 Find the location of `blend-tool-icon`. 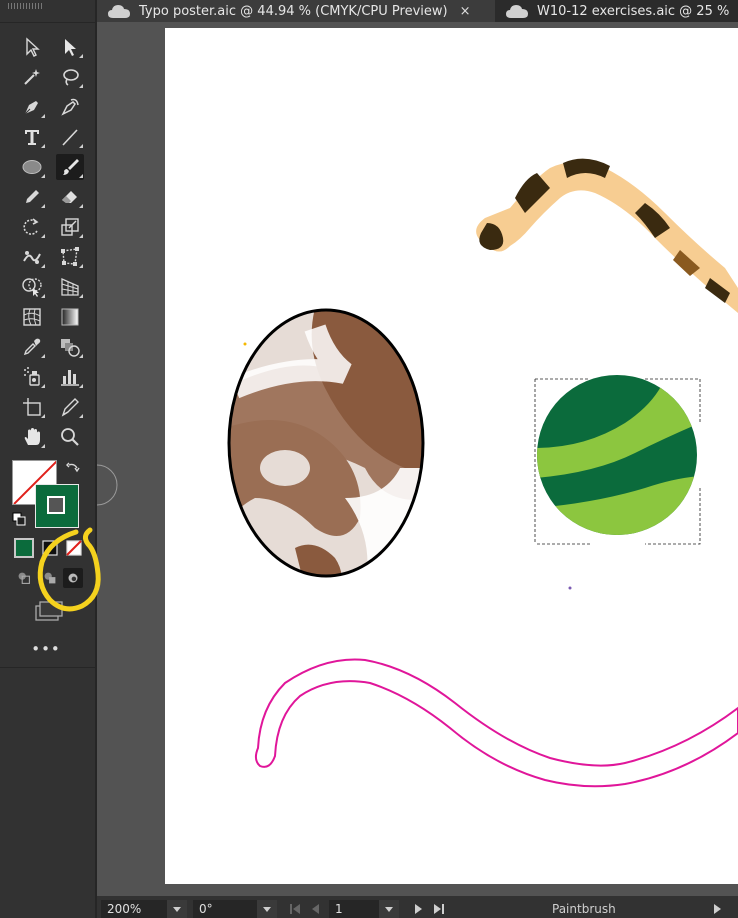

blend-tool-icon is located at coordinates (70, 347).